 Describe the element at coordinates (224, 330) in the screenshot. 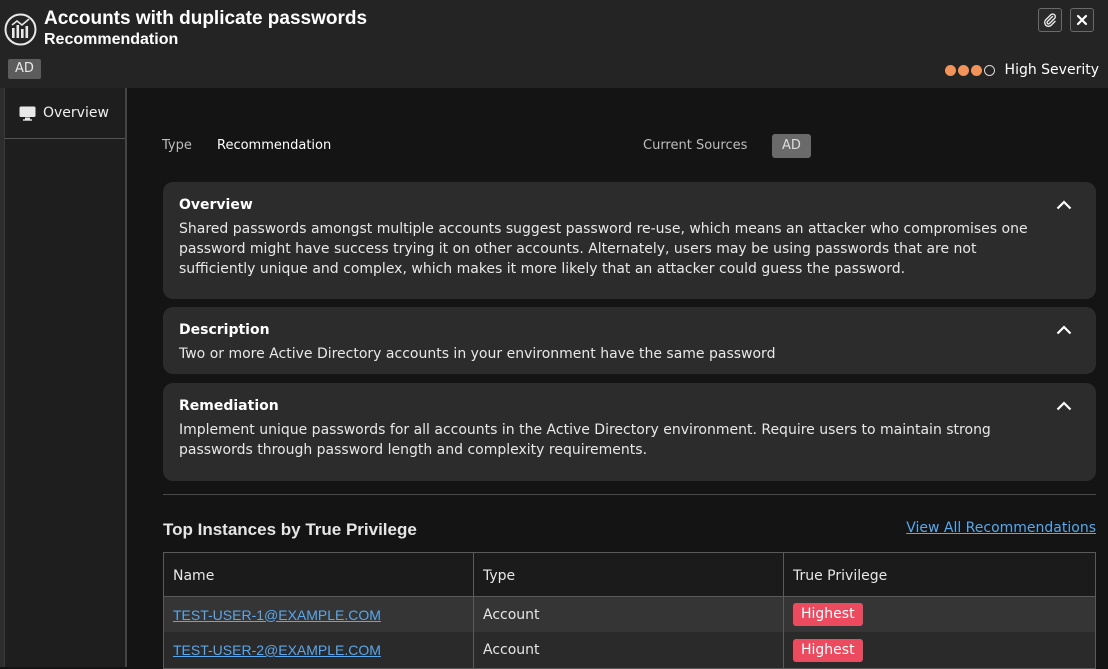

I see `card-title: Description` at that location.